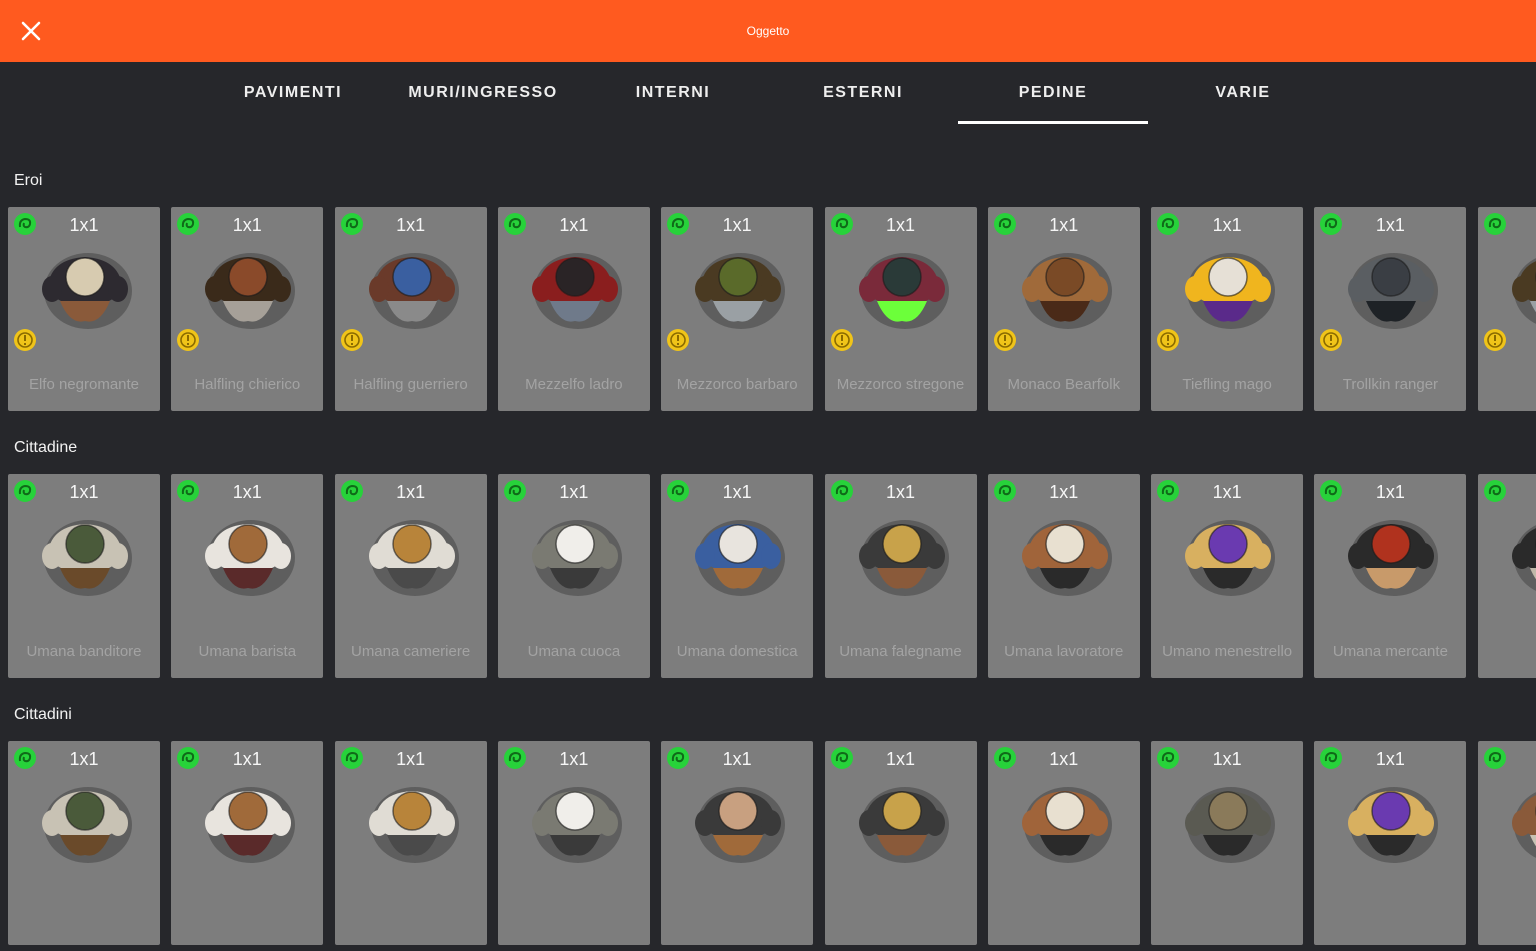  I want to click on token-card: 1x1Umano menestrello, so click(1227, 576).